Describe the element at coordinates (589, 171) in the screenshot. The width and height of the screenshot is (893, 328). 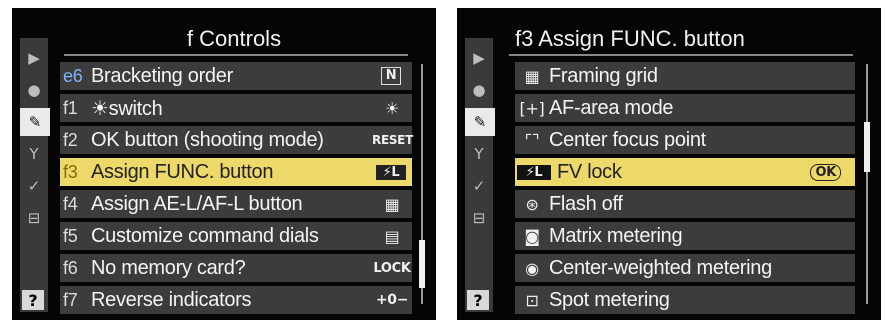
I see `option-label: FV lock` at that location.